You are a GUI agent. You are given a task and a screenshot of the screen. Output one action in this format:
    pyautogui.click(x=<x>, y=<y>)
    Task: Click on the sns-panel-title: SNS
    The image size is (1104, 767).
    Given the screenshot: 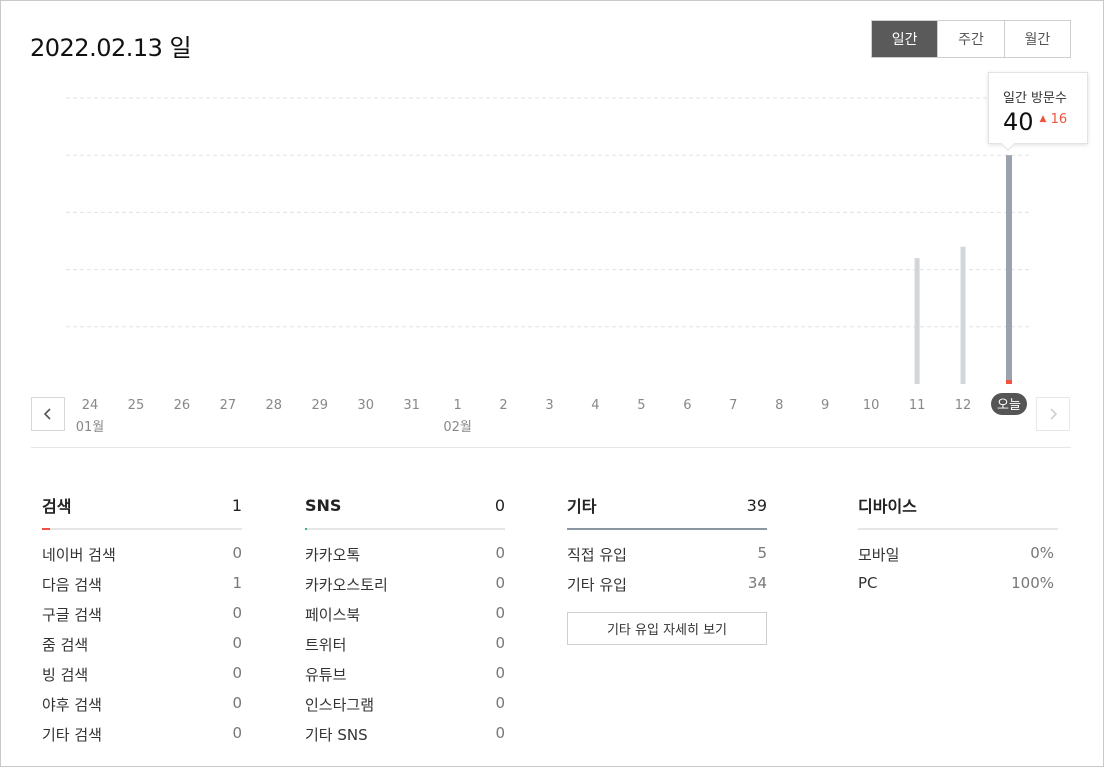 What is the action you would take?
    pyautogui.click(x=323, y=505)
    